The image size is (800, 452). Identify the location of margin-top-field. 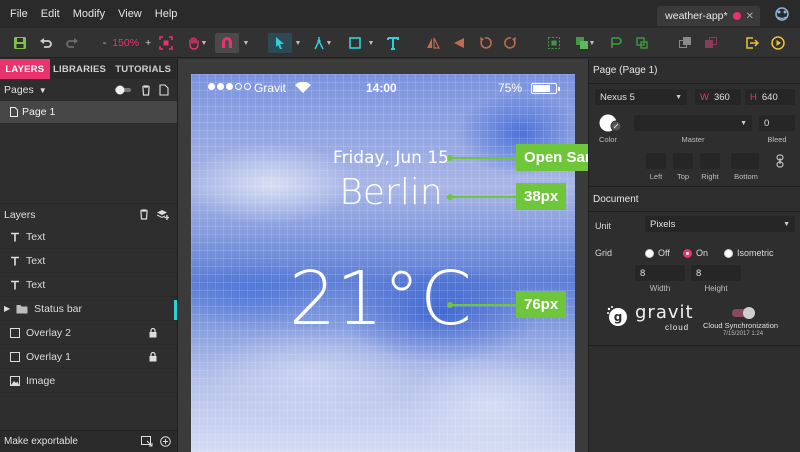
(683, 161).